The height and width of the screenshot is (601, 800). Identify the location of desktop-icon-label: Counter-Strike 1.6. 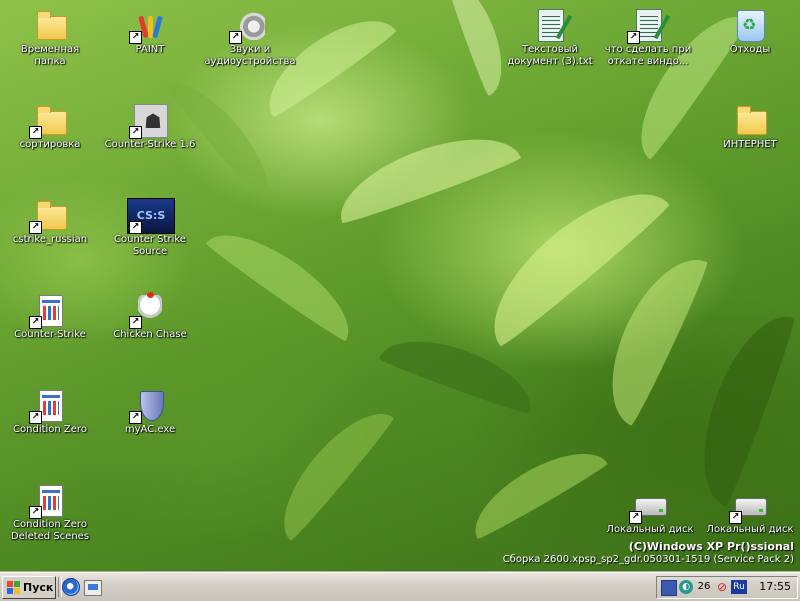
(150, 144).